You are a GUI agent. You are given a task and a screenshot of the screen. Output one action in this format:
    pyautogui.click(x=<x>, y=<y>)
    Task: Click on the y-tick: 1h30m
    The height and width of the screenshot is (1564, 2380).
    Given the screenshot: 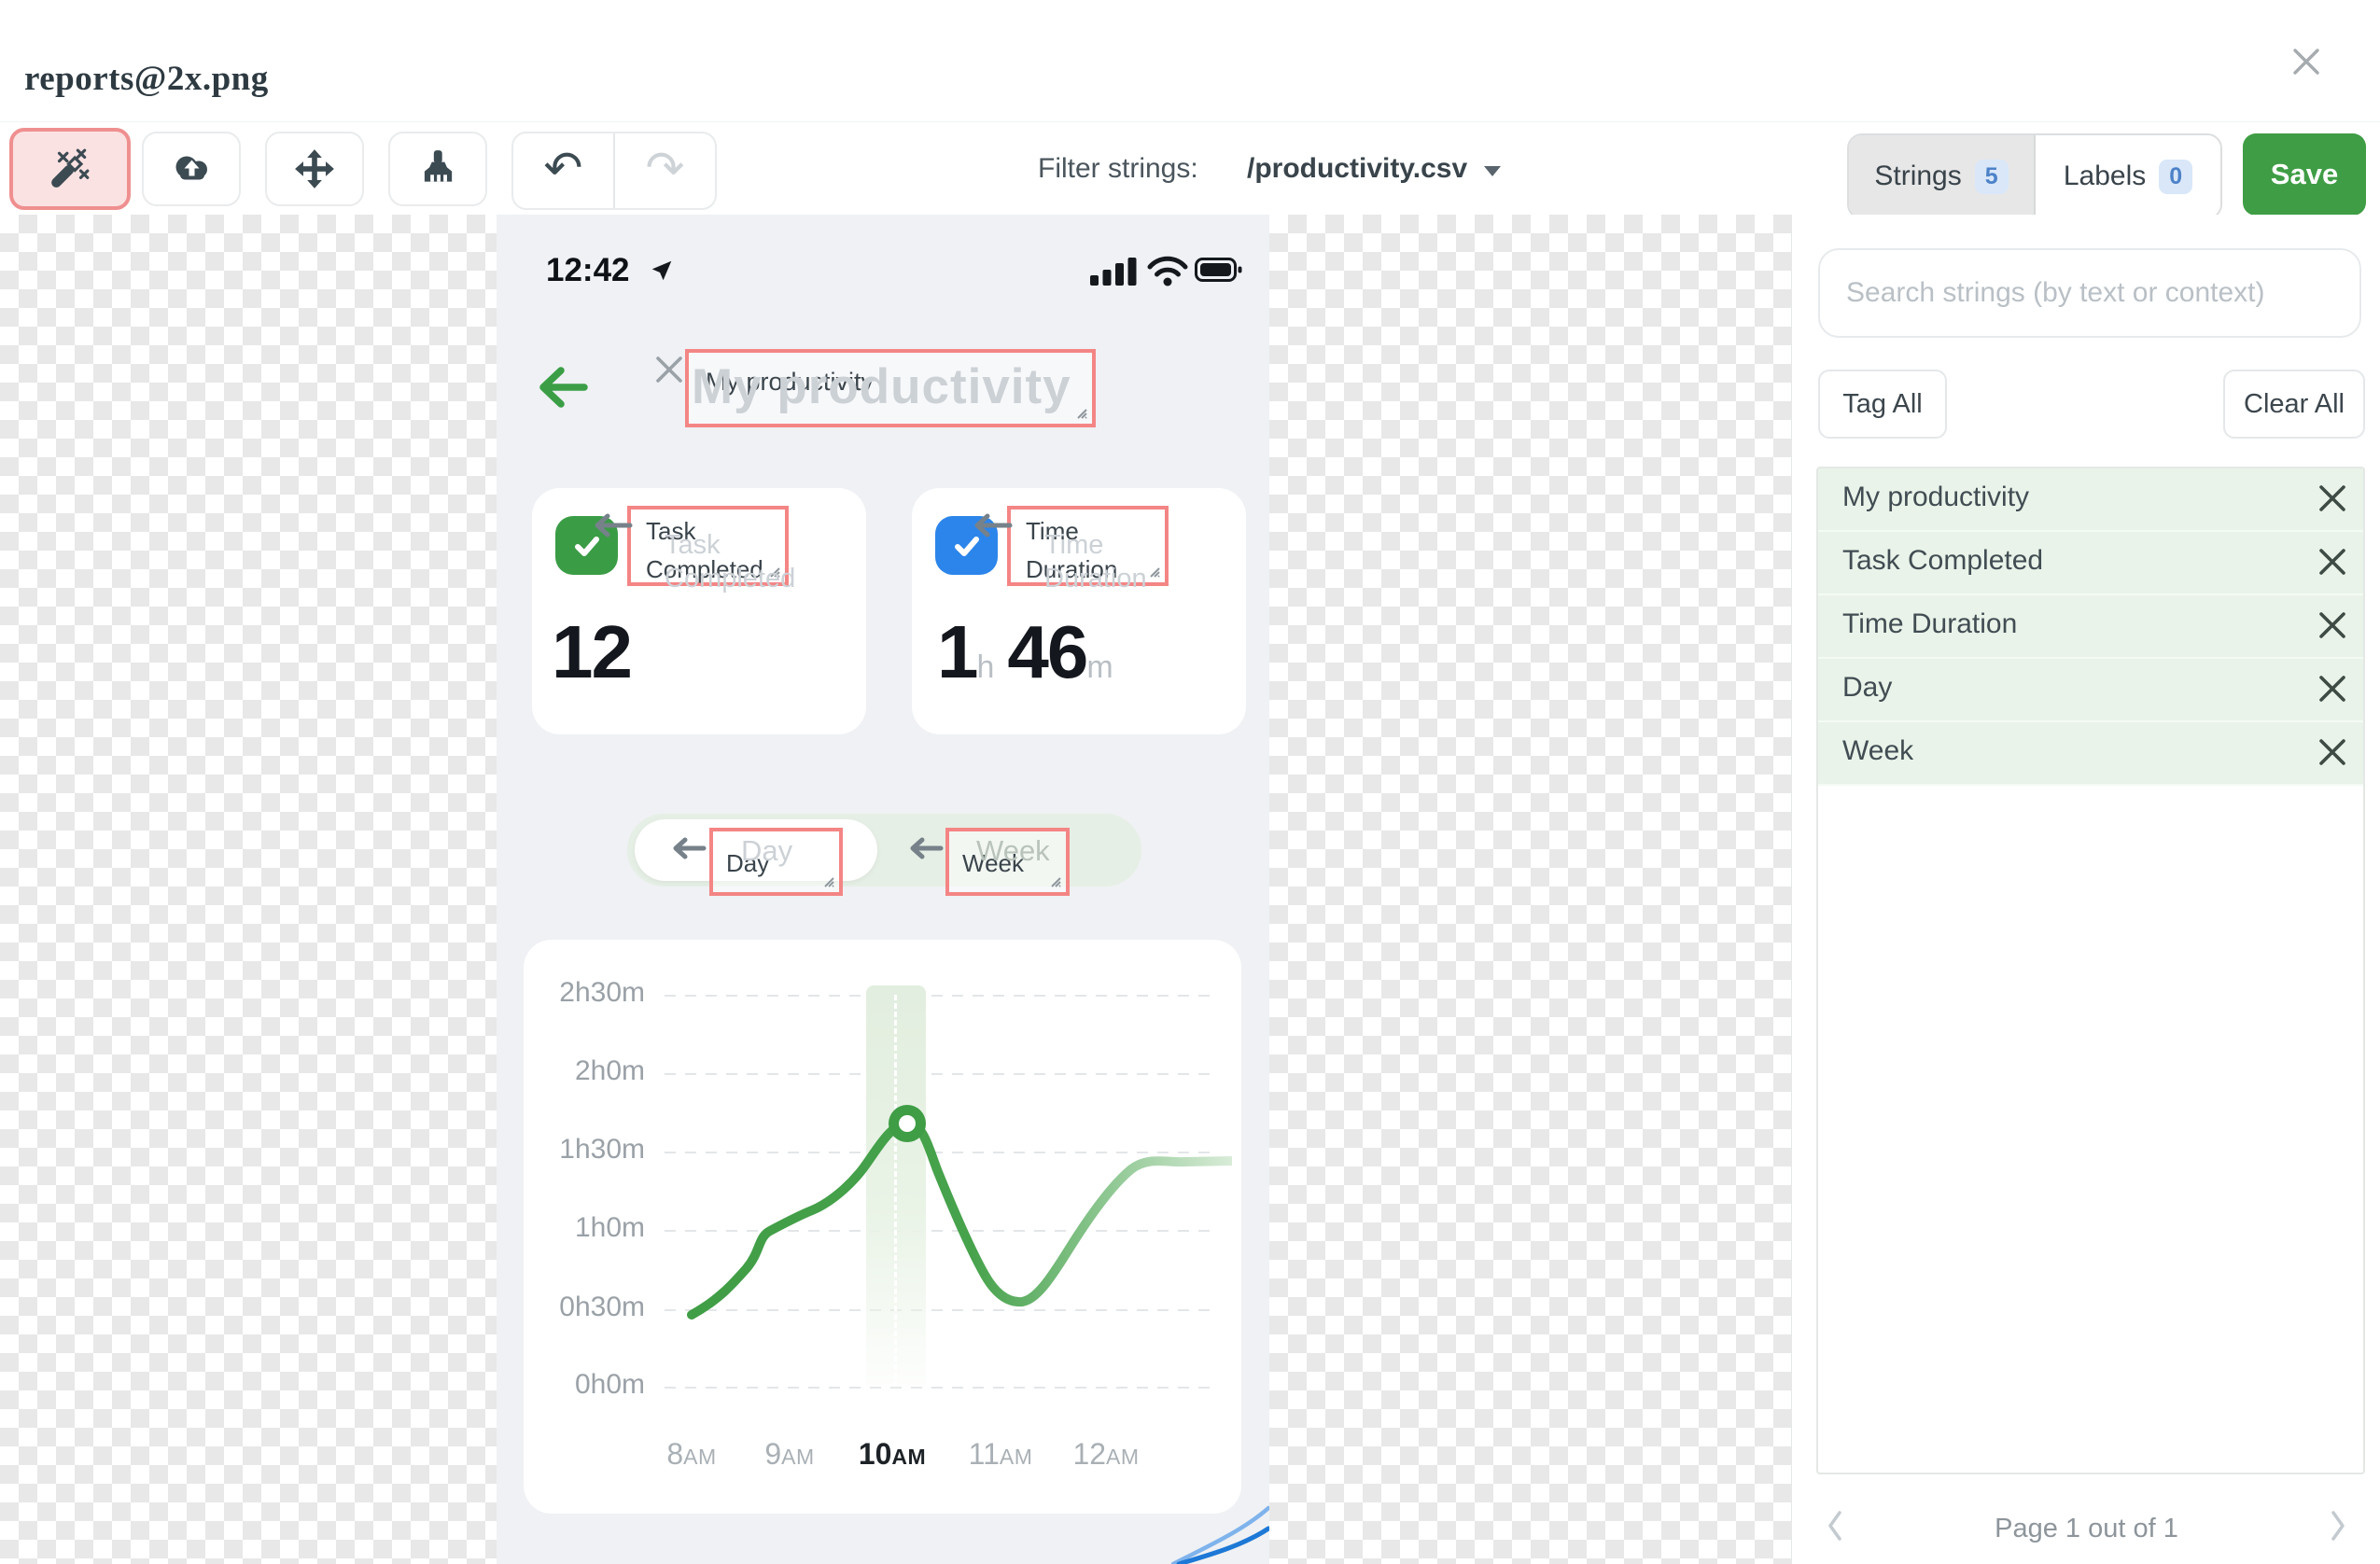 What is the action you would take?
    pyautogui.click(x=602, y=1149)
    